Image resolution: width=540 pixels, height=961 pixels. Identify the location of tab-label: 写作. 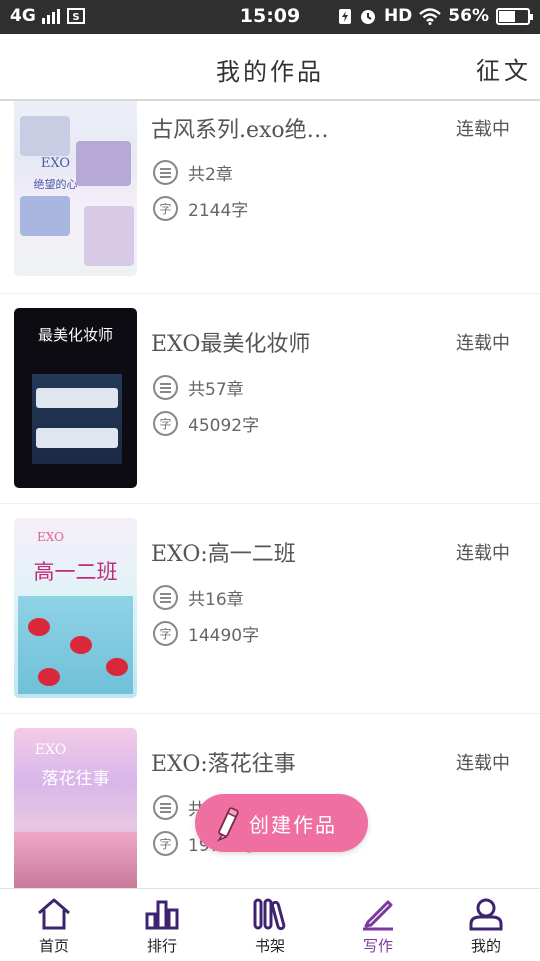
(377, 946).